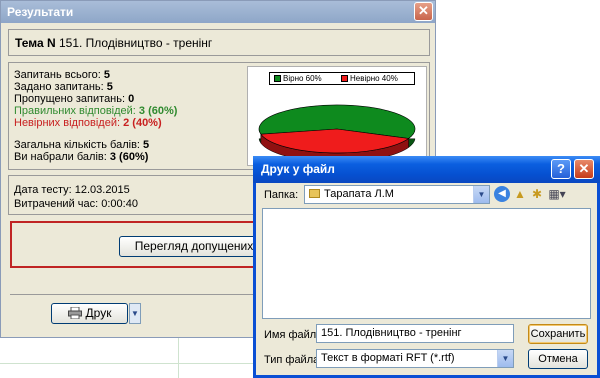 The width and height of the screenshot is (600, 378). What do you see at coordinates (35, 43) in the screenshot?
I see `theme-label: Тема N` at bounding box center [35, 43].